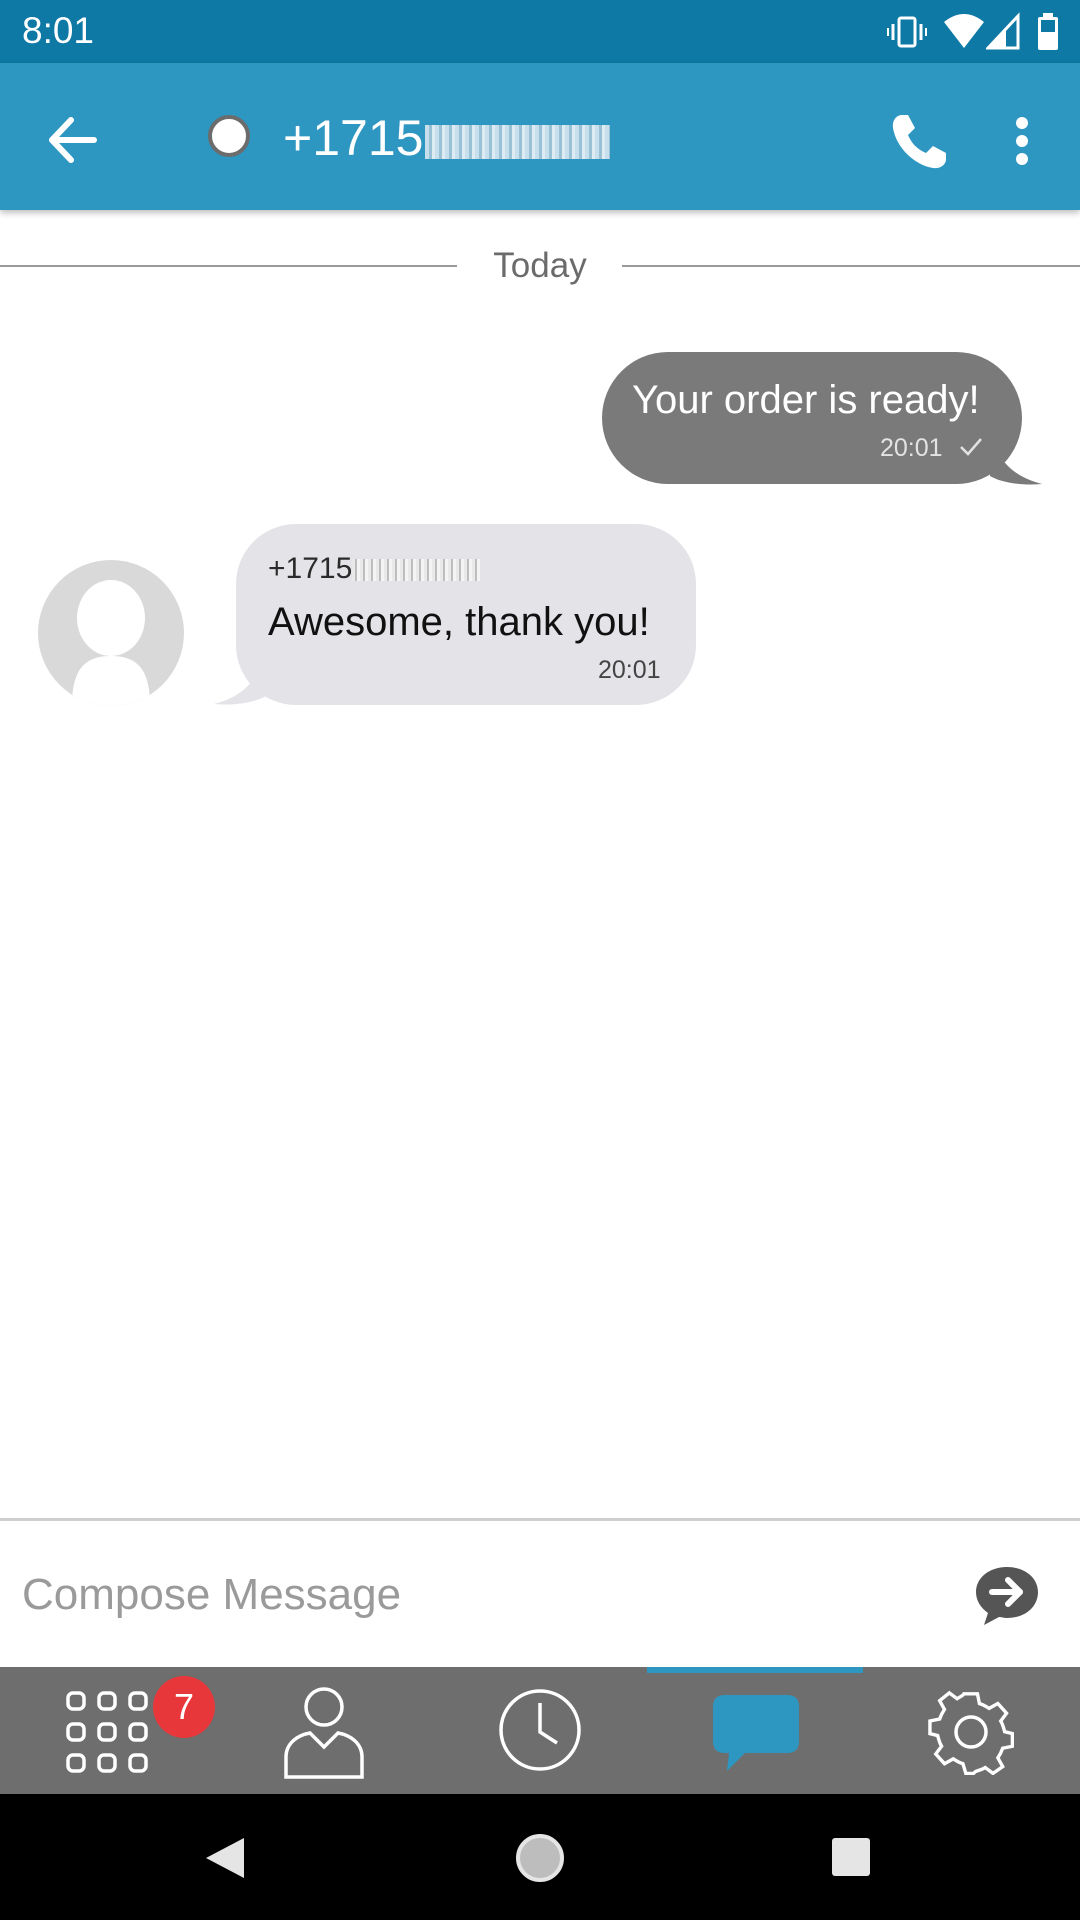  I want to click on status-bar: 8:01, so click(540, 31).